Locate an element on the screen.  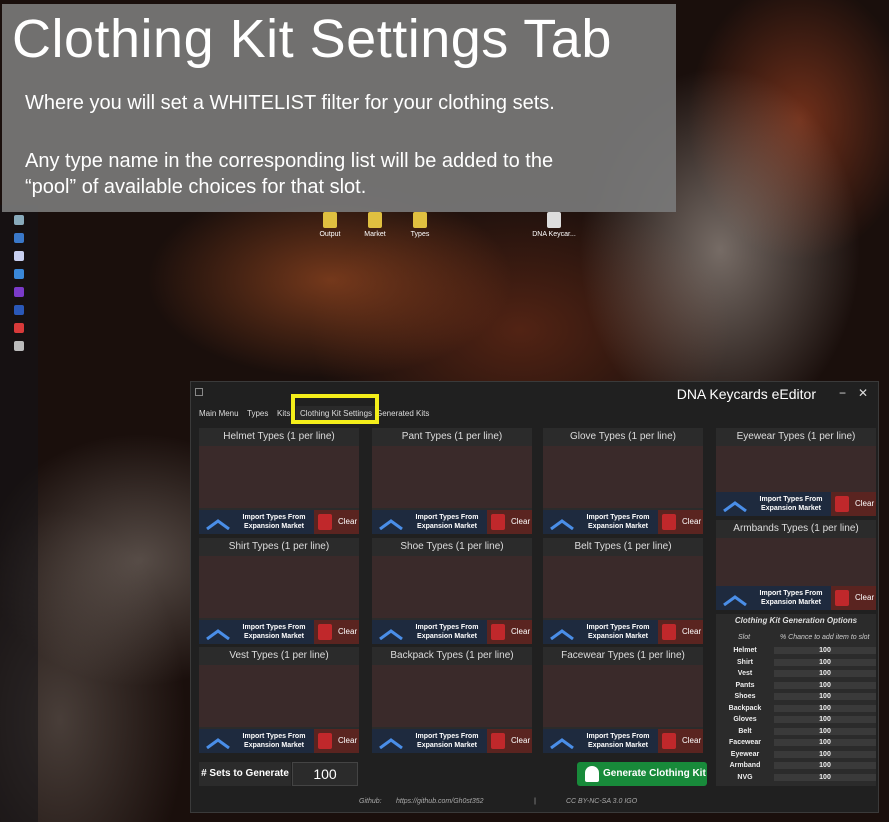
desktop-icon-types: Types is located at coordinates (420, 225).